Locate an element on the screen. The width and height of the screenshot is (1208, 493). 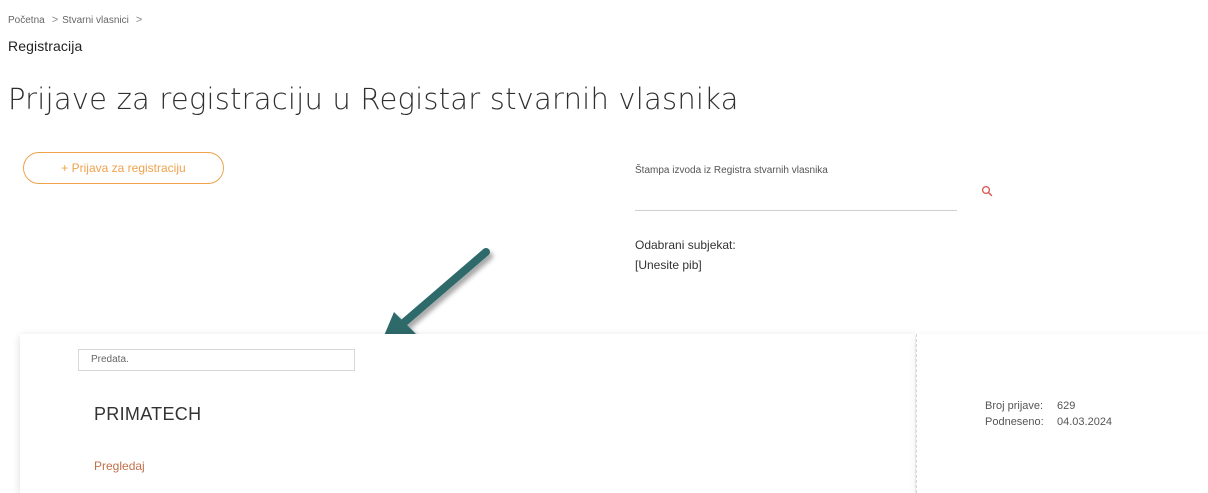
submitted-date-label: Podneseno: is located at coordinates (1014, 422).